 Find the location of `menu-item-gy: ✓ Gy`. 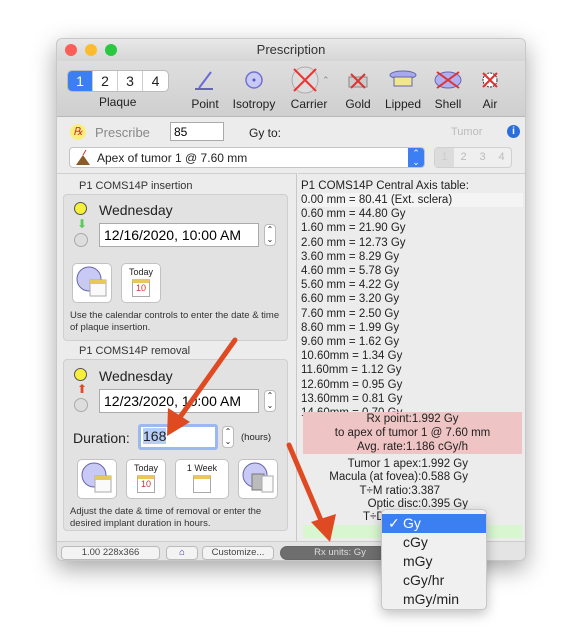

menu-item-gy: ✓ Gy is located at coordinates (434, 523).